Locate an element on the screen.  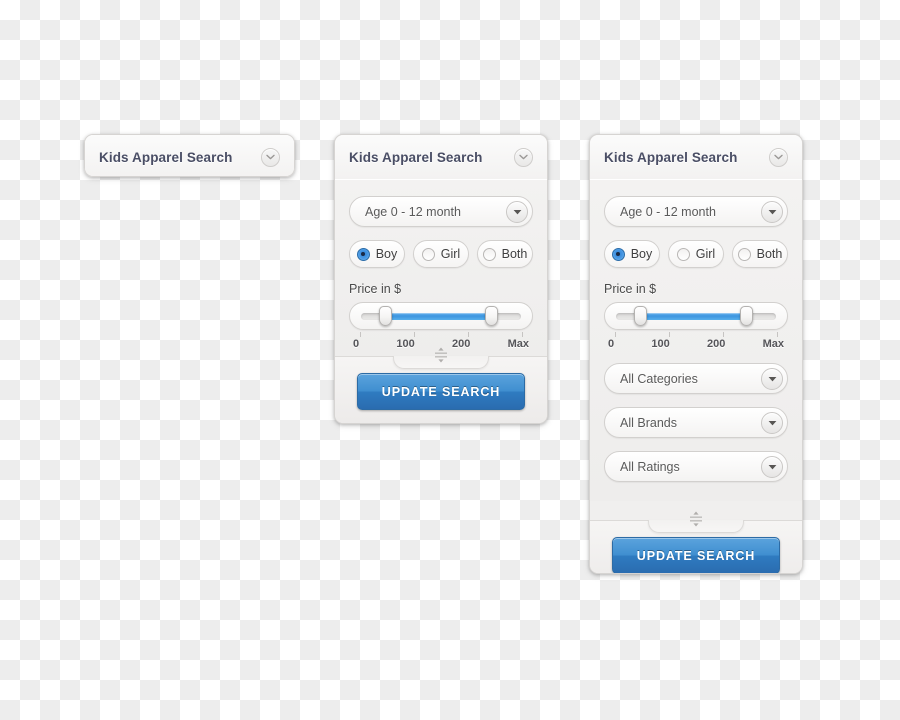
panel-expanded: Kids Apparel Search Age 0 - 12 month Boy is located at coordinates (696, 354).